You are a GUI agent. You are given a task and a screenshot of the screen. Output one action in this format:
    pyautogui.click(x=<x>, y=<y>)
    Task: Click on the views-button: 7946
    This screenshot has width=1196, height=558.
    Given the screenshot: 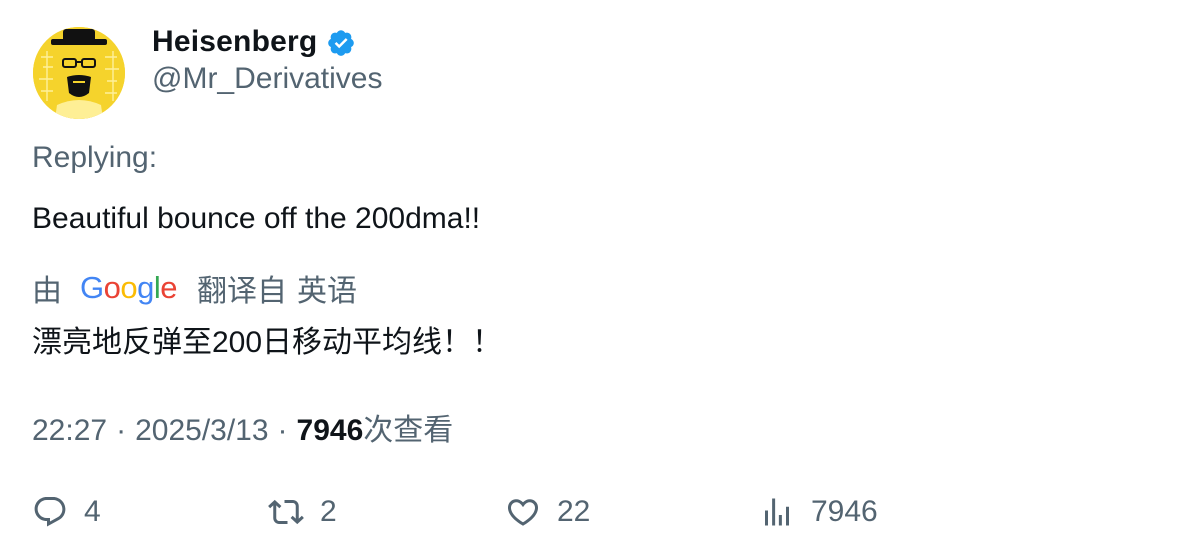 What is the action you would take?
    pyautogui.click(x=818, y=512)
    